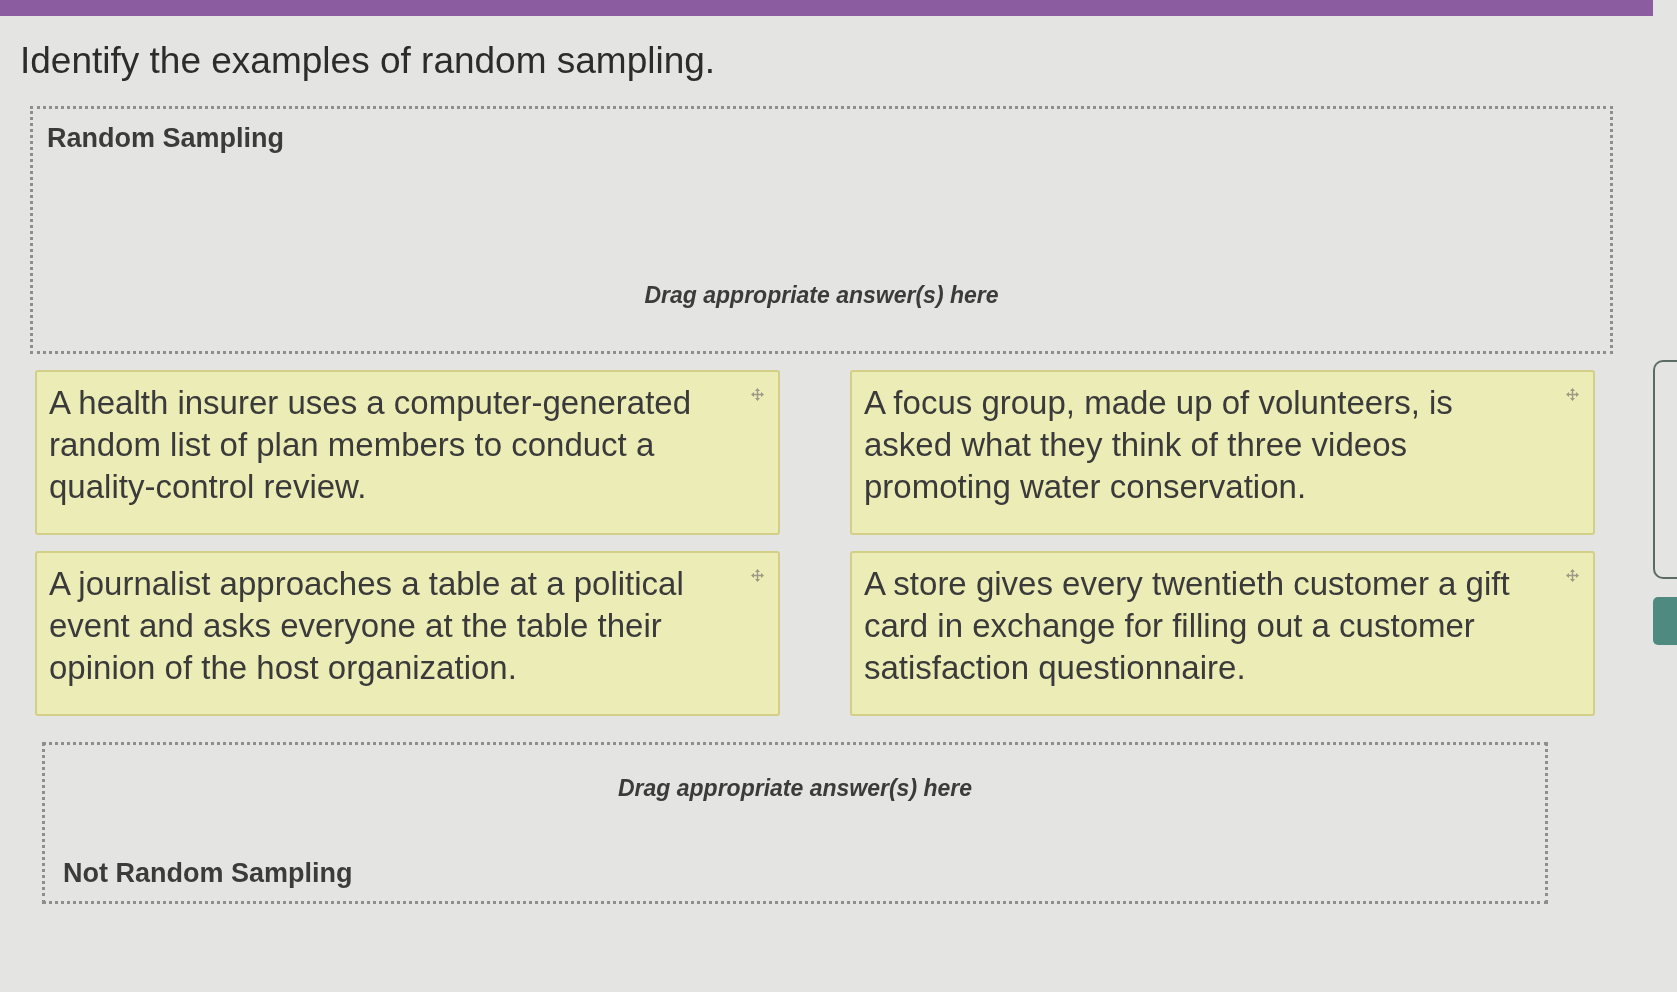  Describe the element at coordinates (795, 823) in the screenshot. I see `drop-zone: Drag appropriate answer(s) here Not Random Sampling` at that location.